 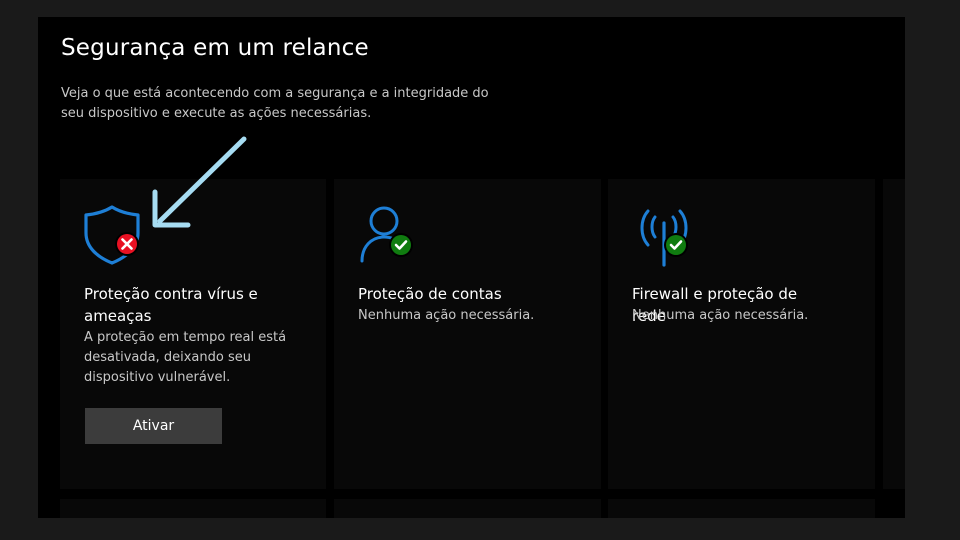 I want to click on shield-icon, so click(x=112, y=235).